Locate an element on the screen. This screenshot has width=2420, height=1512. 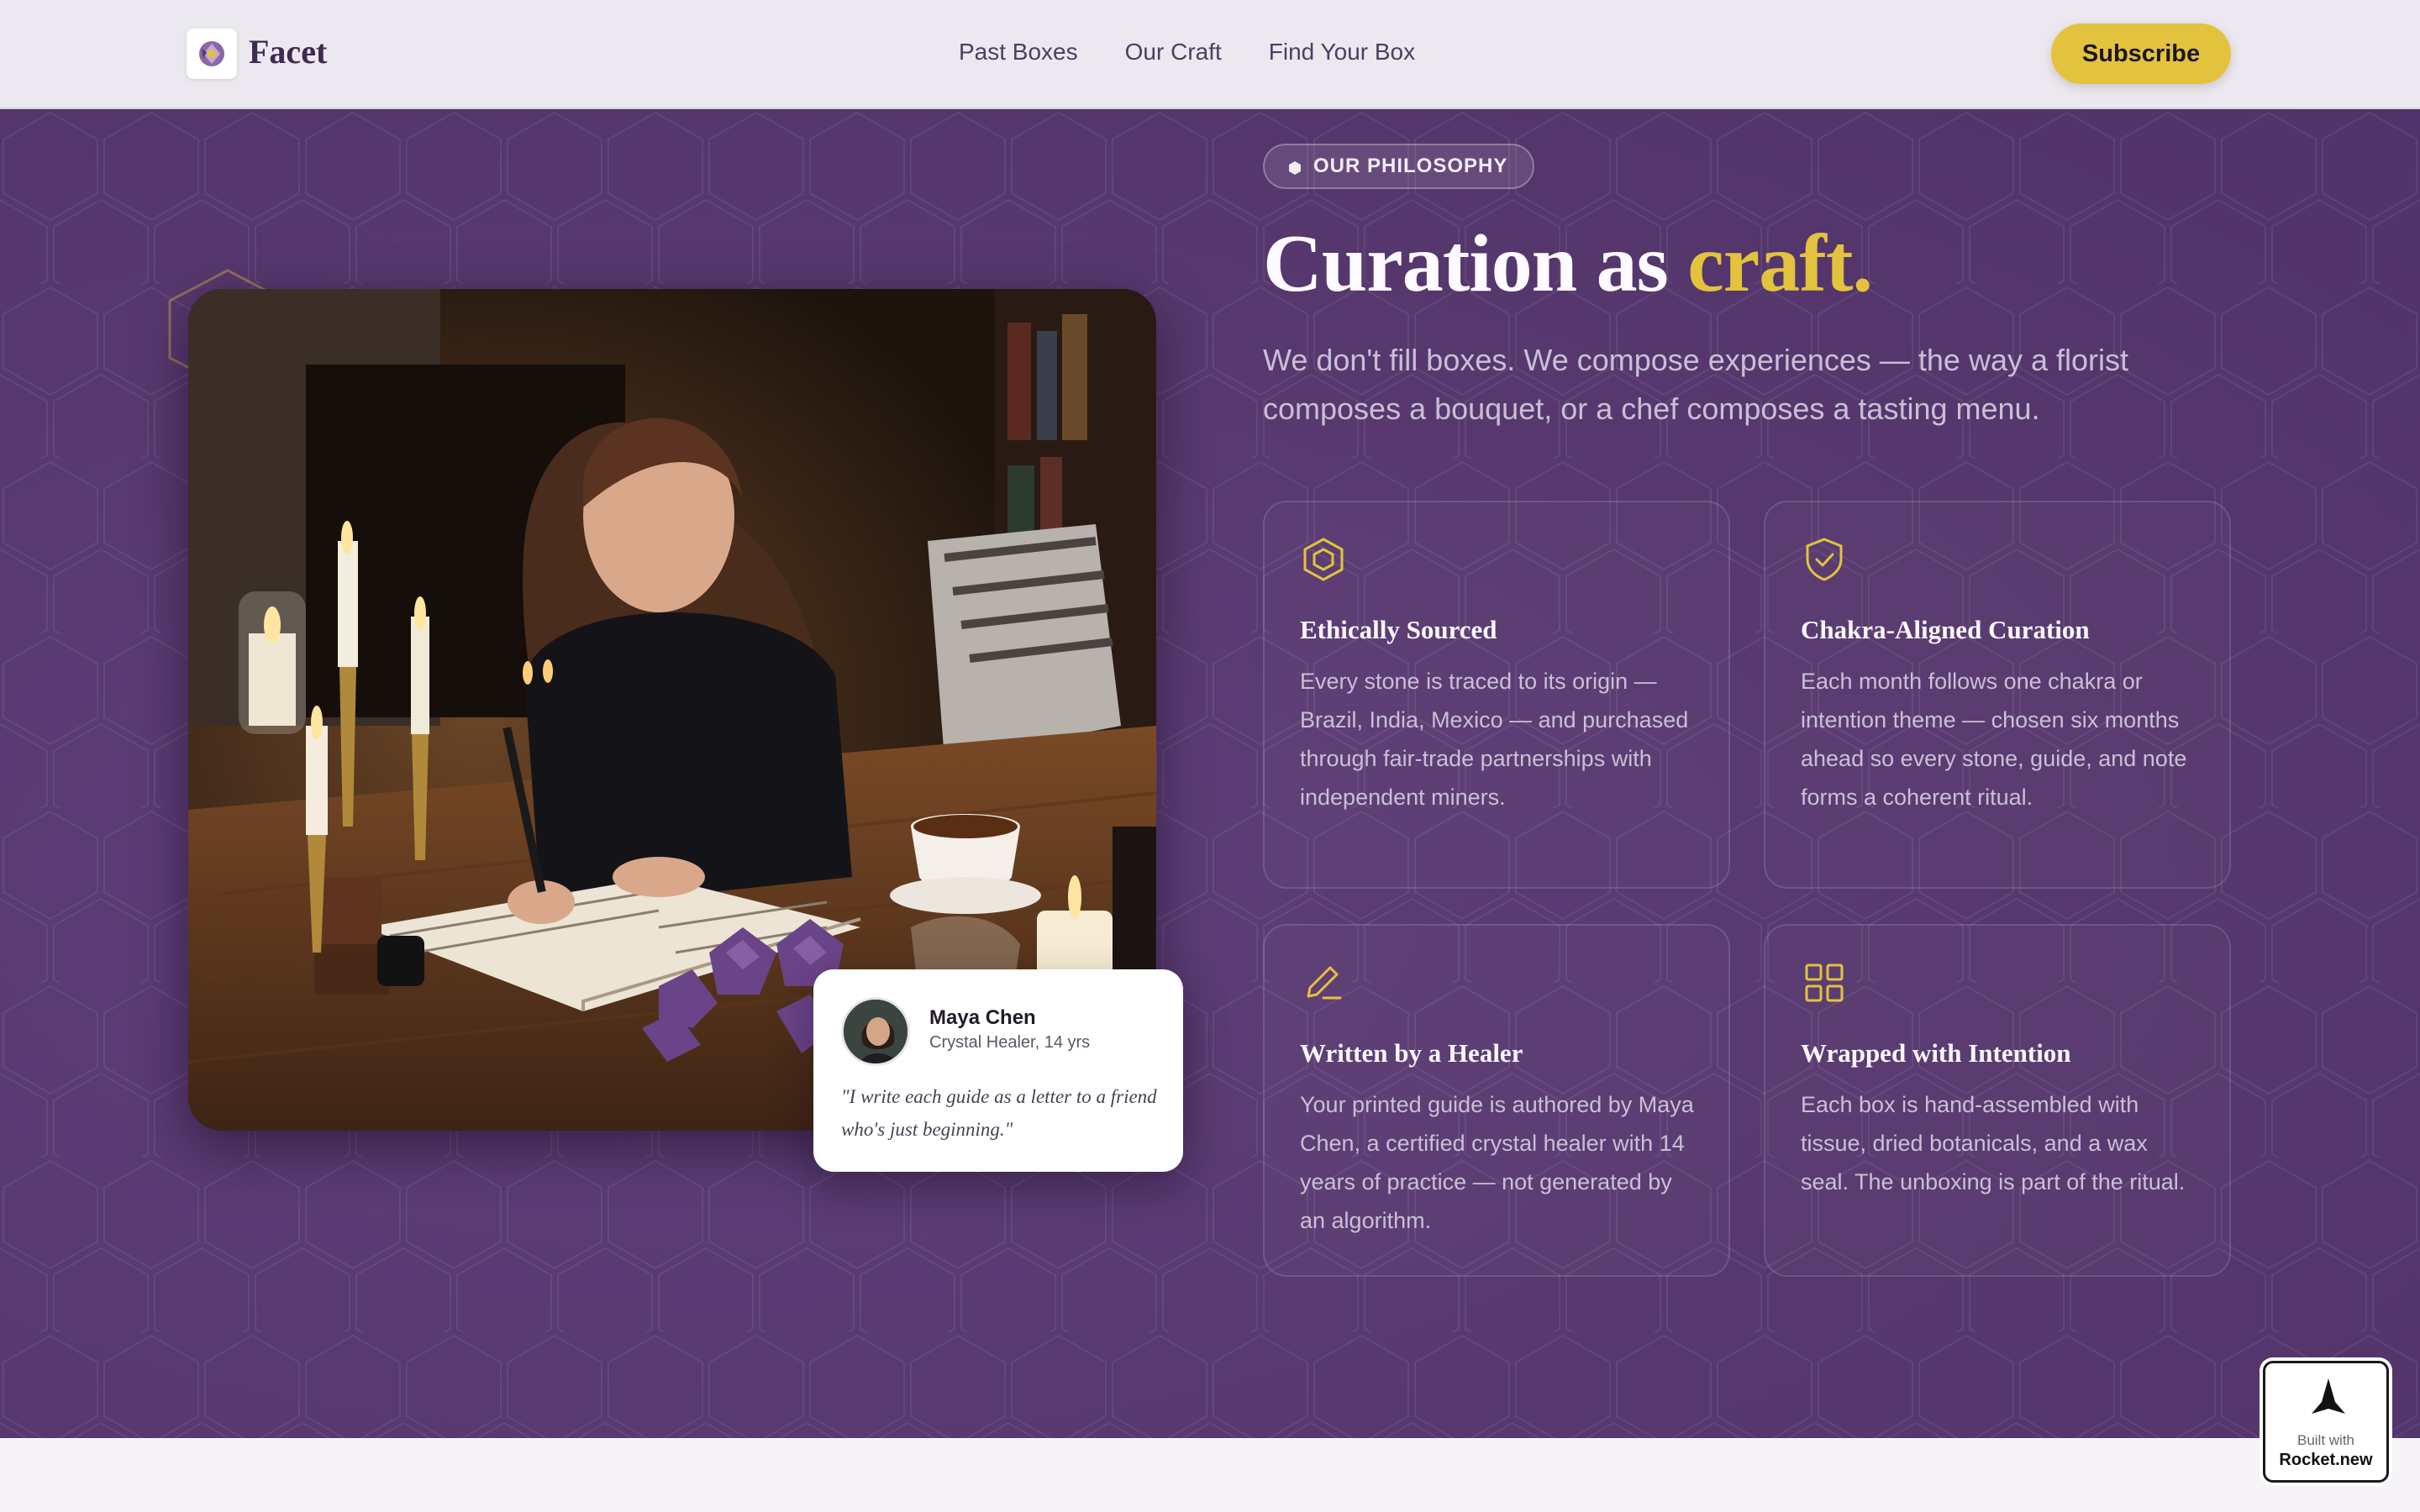
badge-label: OUR PHILOSOPHY is located at coordinates (1410, 166).